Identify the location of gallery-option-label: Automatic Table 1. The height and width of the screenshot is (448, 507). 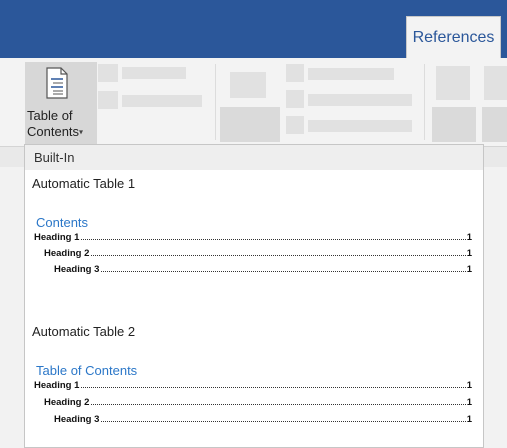
(83, 183).